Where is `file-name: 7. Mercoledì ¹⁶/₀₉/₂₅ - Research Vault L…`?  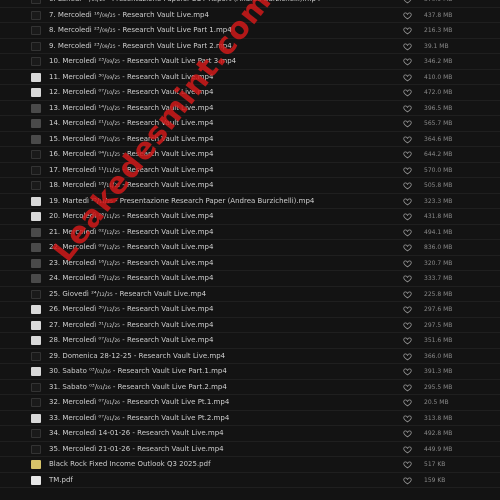 file-name: 7. Mercoledì ¹⁶/₀₉/₂₅ - Research Vault L… is located at coordinates (129, 15).